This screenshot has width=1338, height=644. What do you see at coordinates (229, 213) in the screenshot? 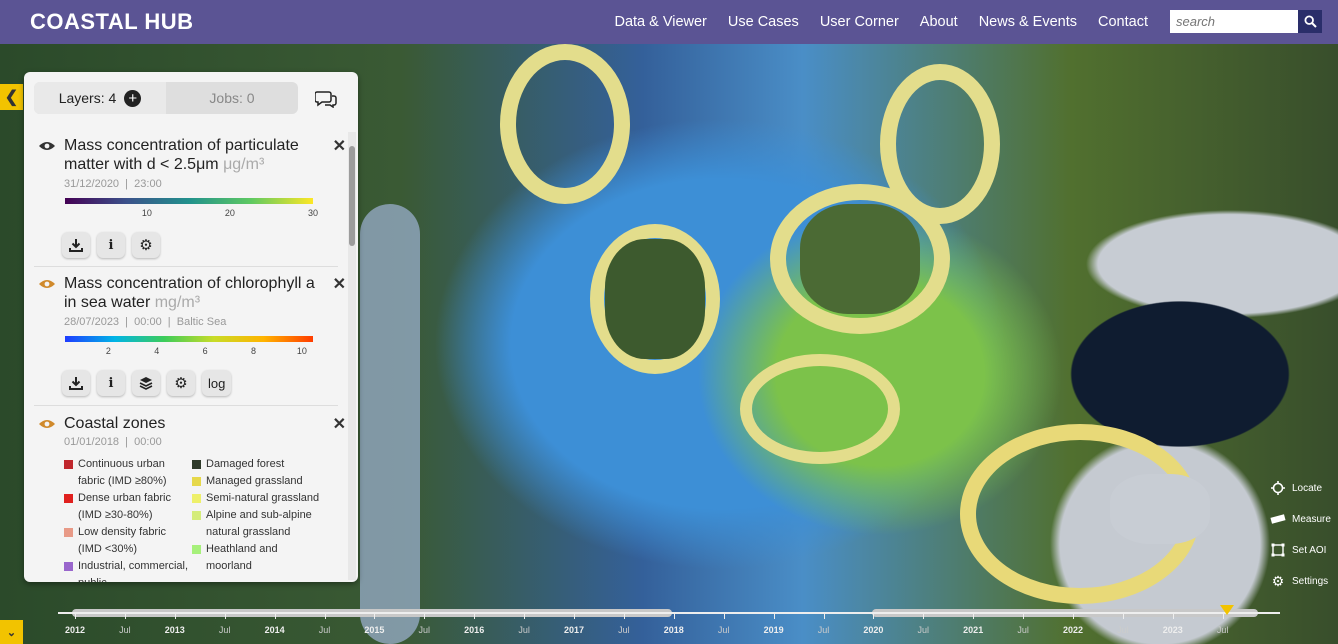
I see `tick-label: 20` at bounding box center [229, 213].